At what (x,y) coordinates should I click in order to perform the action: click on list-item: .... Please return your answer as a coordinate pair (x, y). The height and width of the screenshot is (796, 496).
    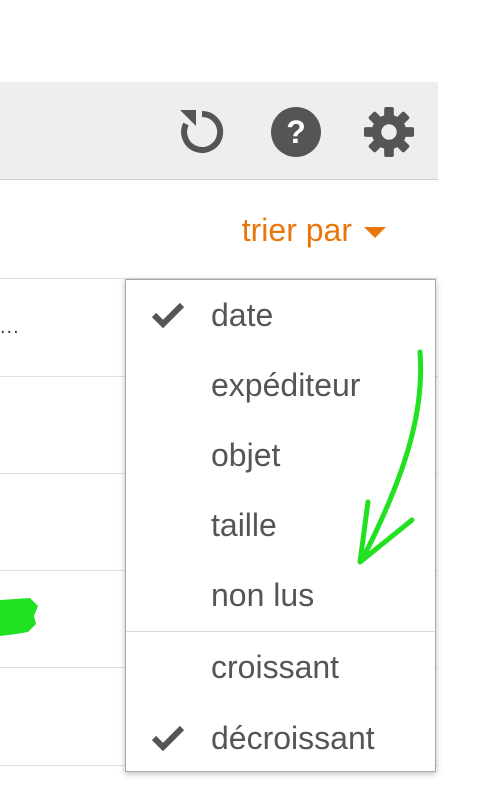
    Looking at the image, I should click on (65, 327).